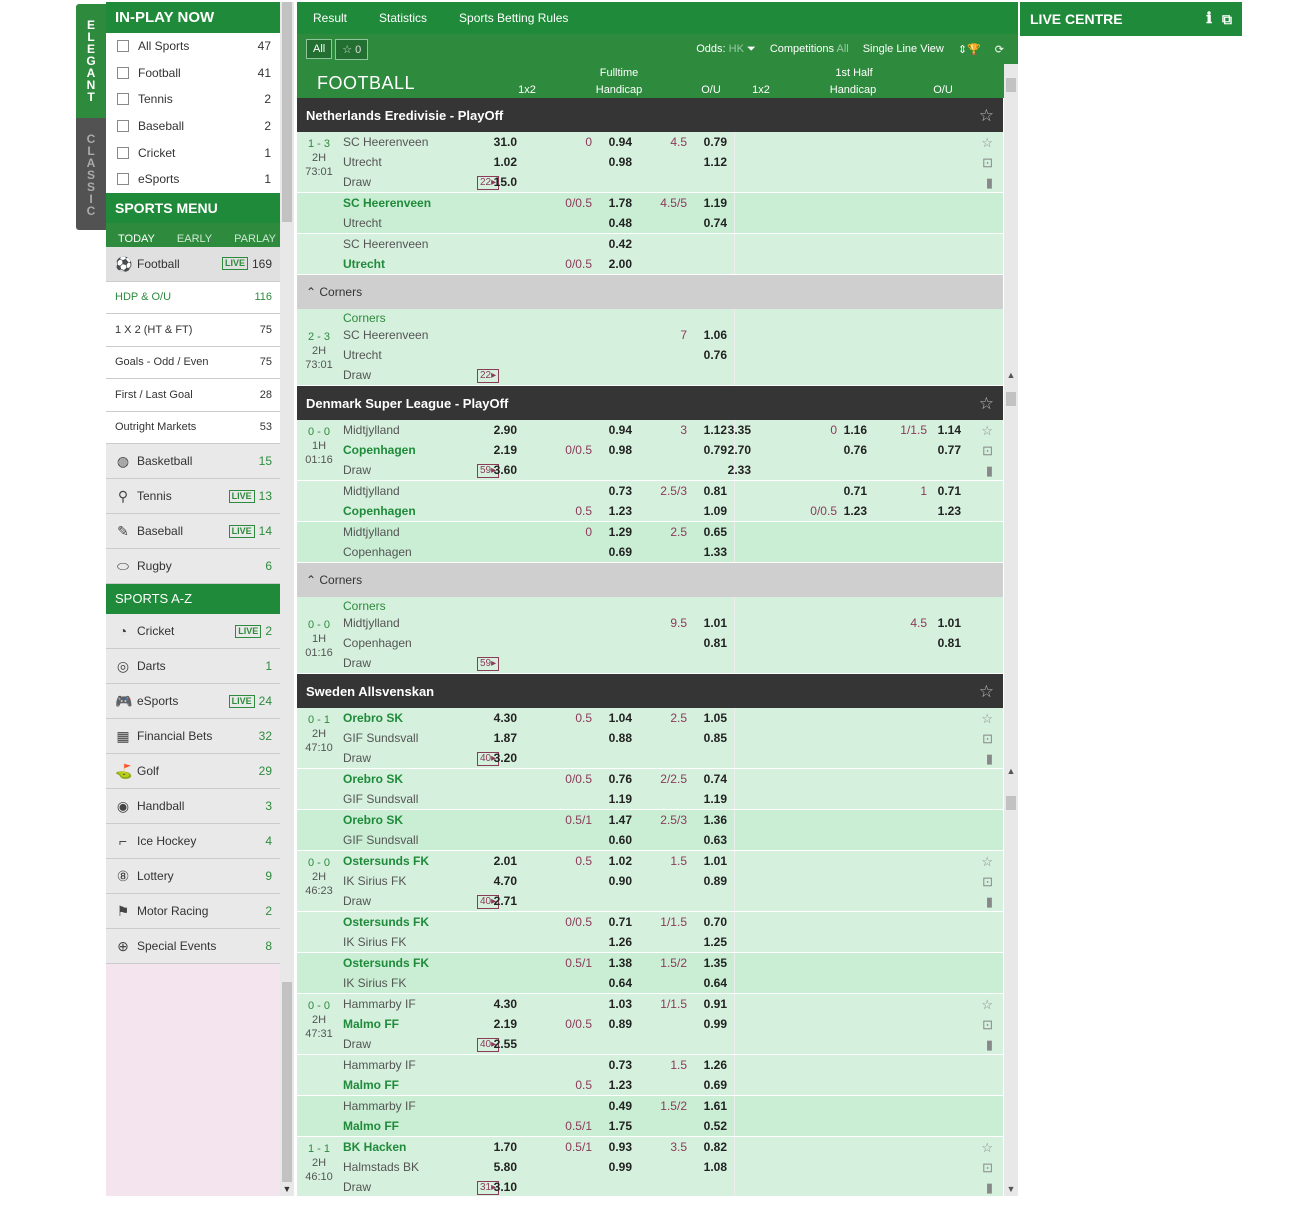  What do you see at coordinates (731, 470) in the screenshot?
I see `odds-1x2-half: 2.33` at bounding box center [731, 470].